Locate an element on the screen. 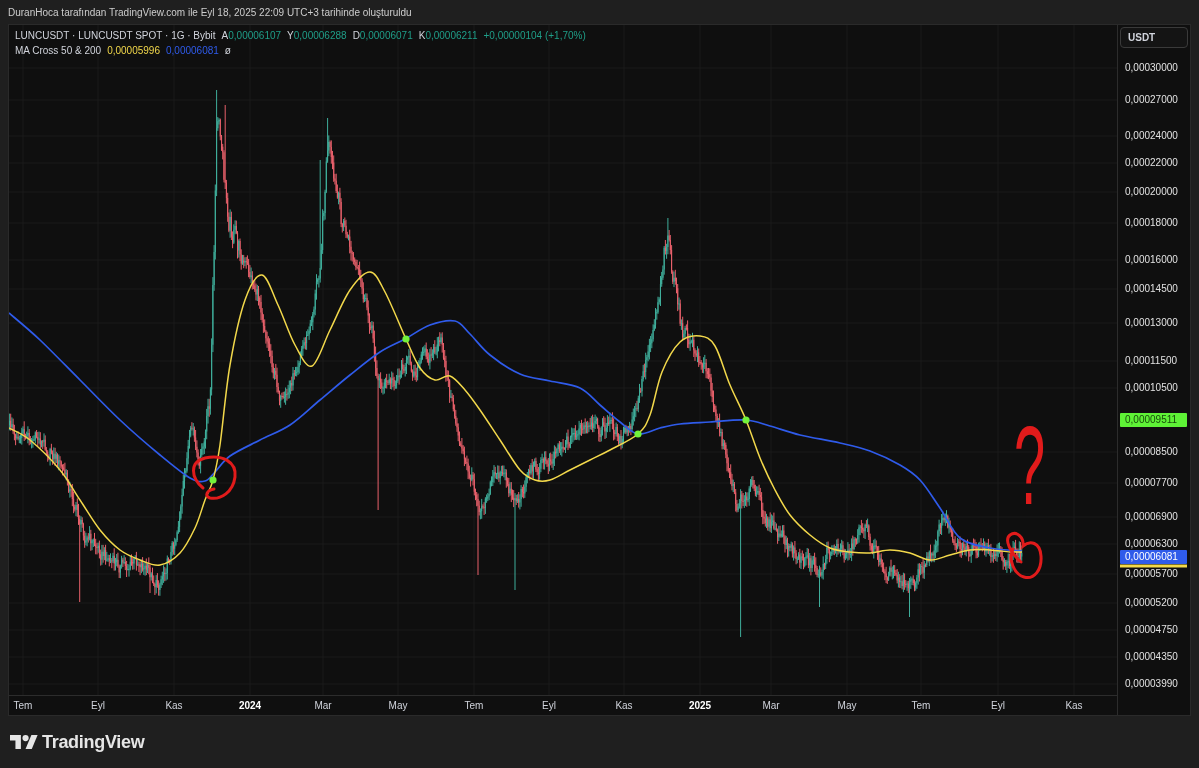  price-label: 0,00014500 is located at coordinates (1151, 289).